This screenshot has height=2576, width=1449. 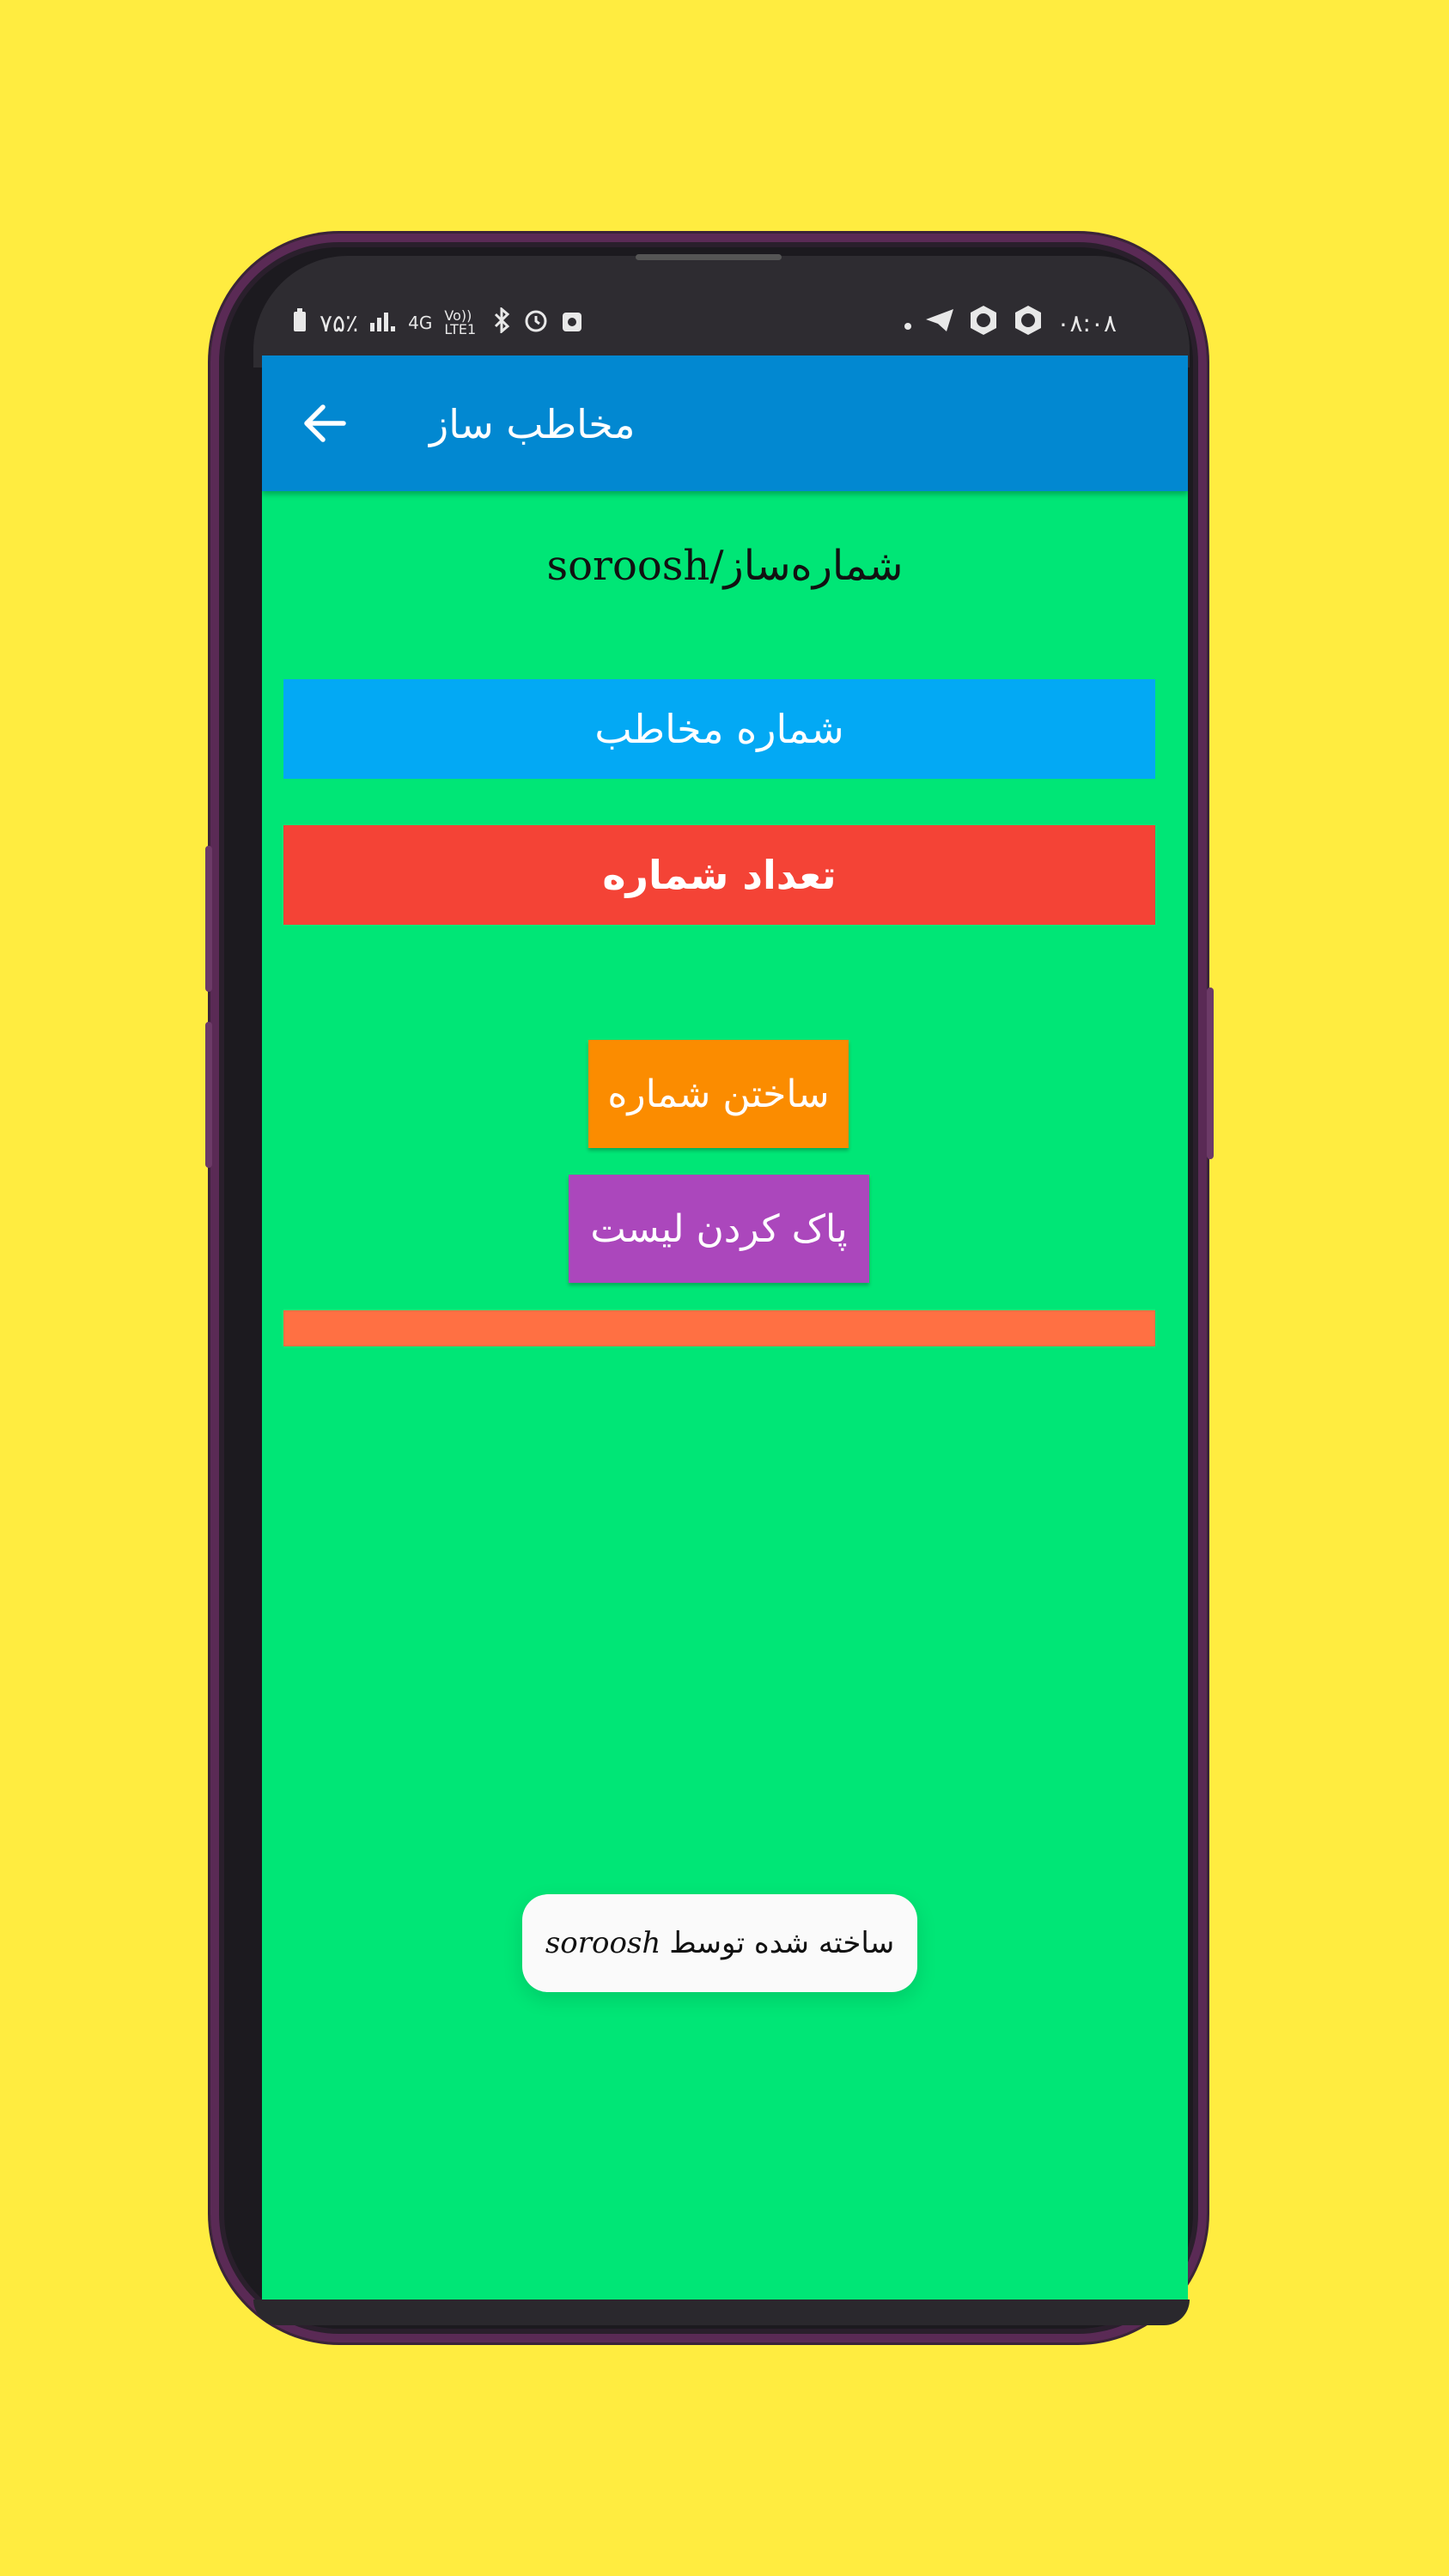 What do you see at coordinates (721, 2312) in the screenshot?
I see `phone-chin` at bounding box center [721, 2312].